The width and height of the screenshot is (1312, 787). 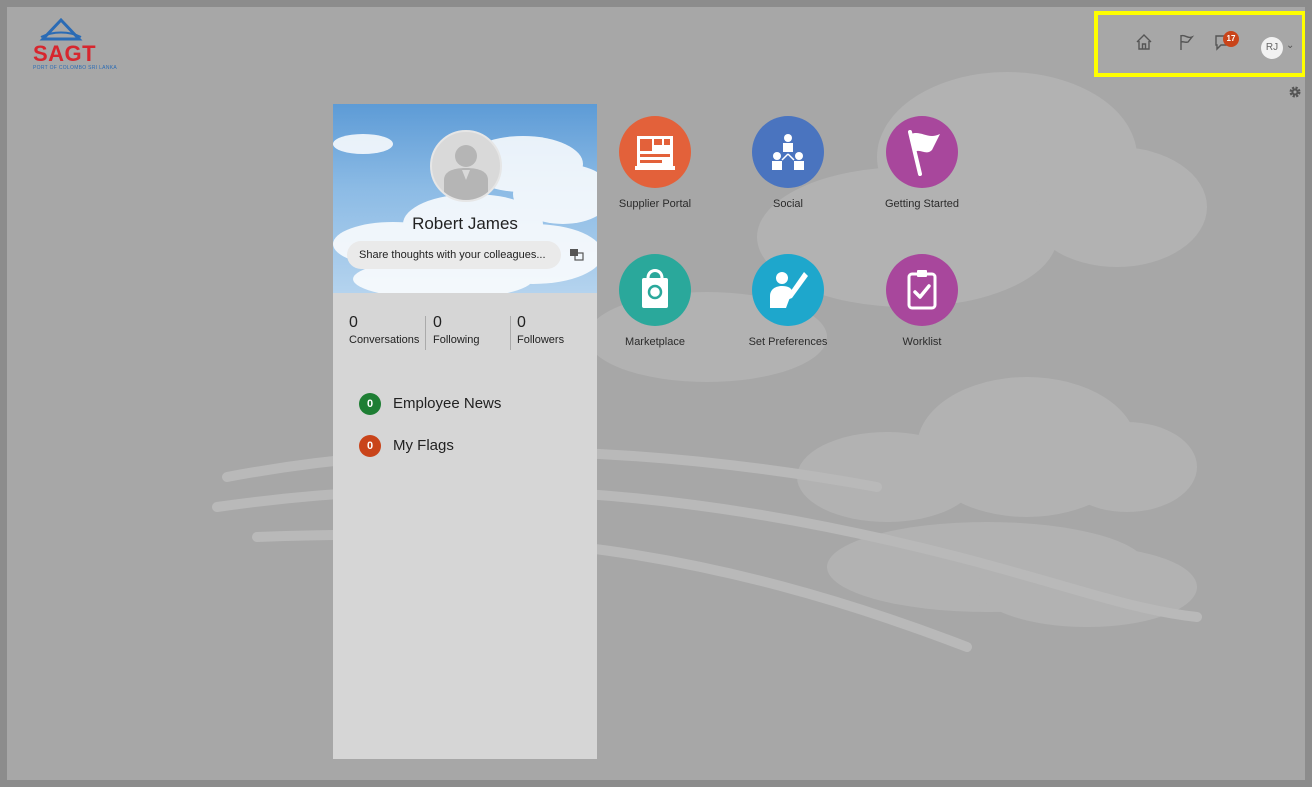 What do you see at coordinates (1290, 45) in the screenshot?
I see `chevron-down-icon: ⌄` at bounding box center [1290, 45].